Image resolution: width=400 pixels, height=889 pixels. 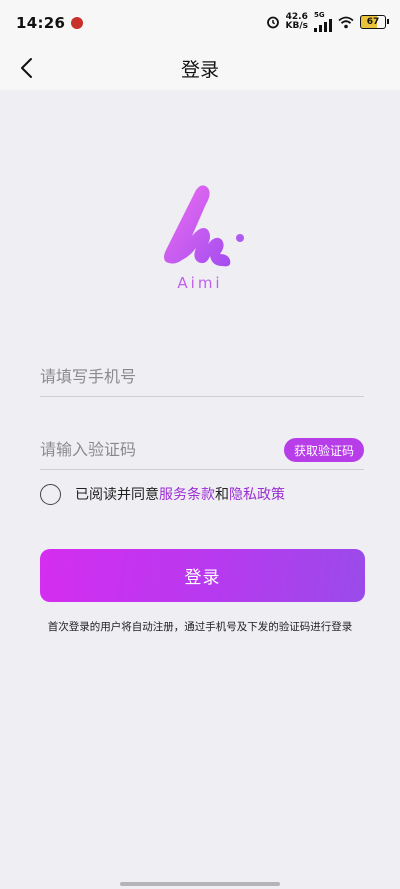 I want to click on app-notification-icon, so click(x=77, y=23).